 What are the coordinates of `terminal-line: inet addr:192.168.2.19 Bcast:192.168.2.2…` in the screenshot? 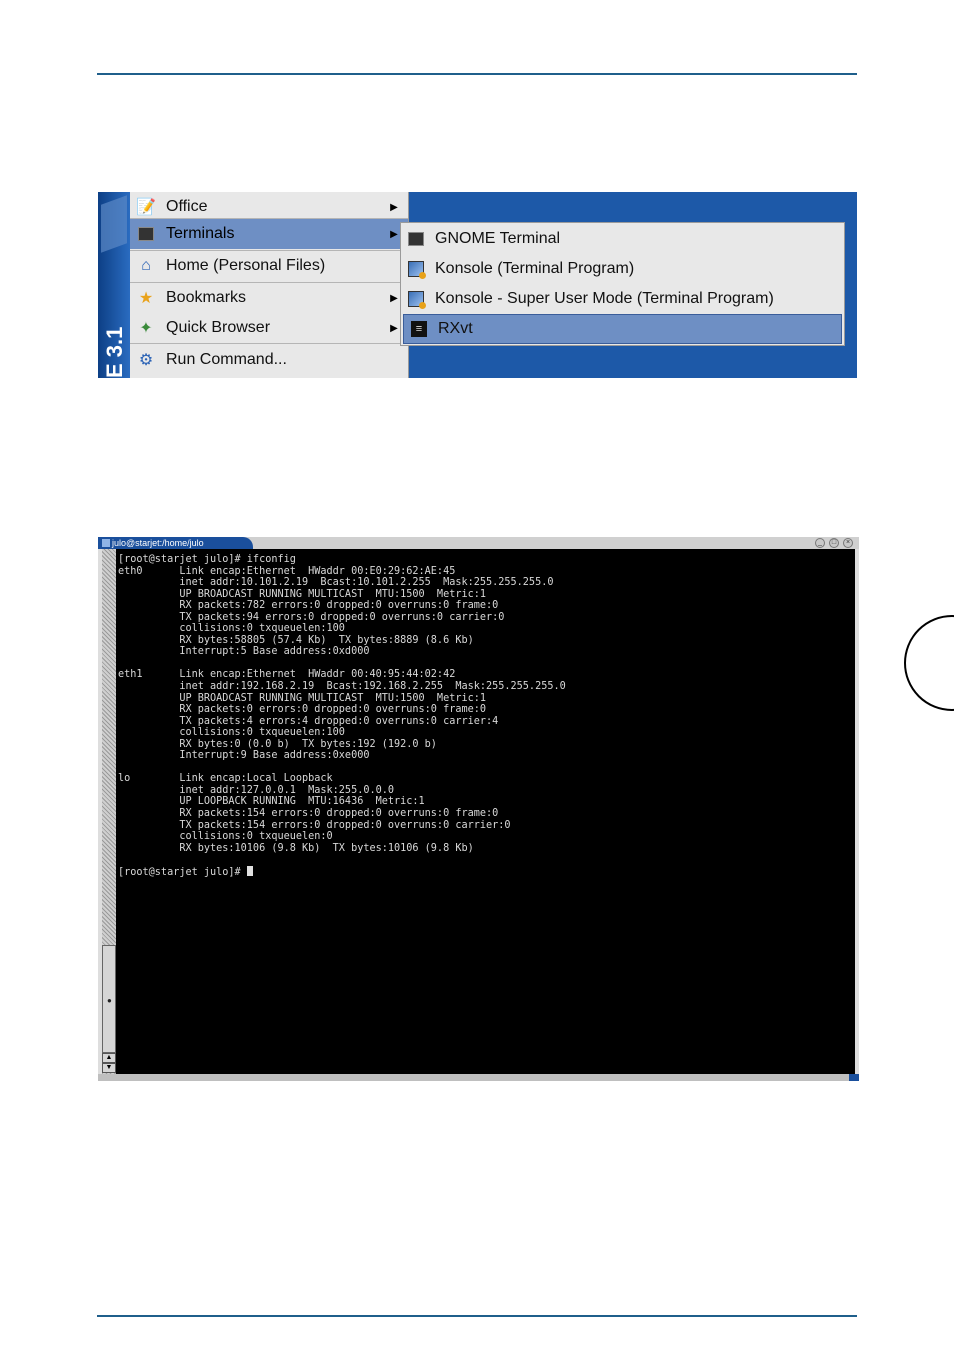 It's located at (372, 687).